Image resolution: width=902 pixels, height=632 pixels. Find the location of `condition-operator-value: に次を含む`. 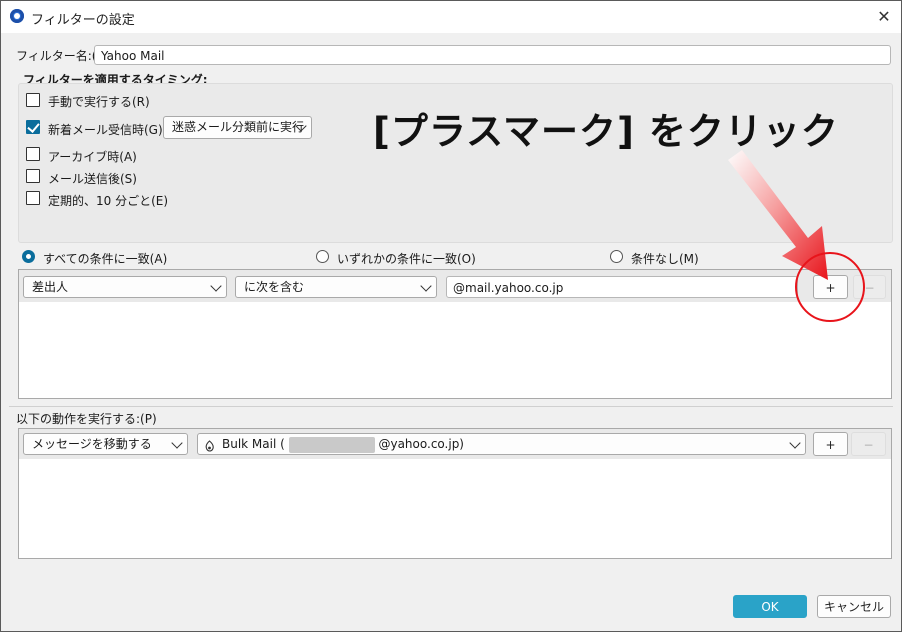

condition-operator-value: に次を含む is located at coordinates (274, 287).